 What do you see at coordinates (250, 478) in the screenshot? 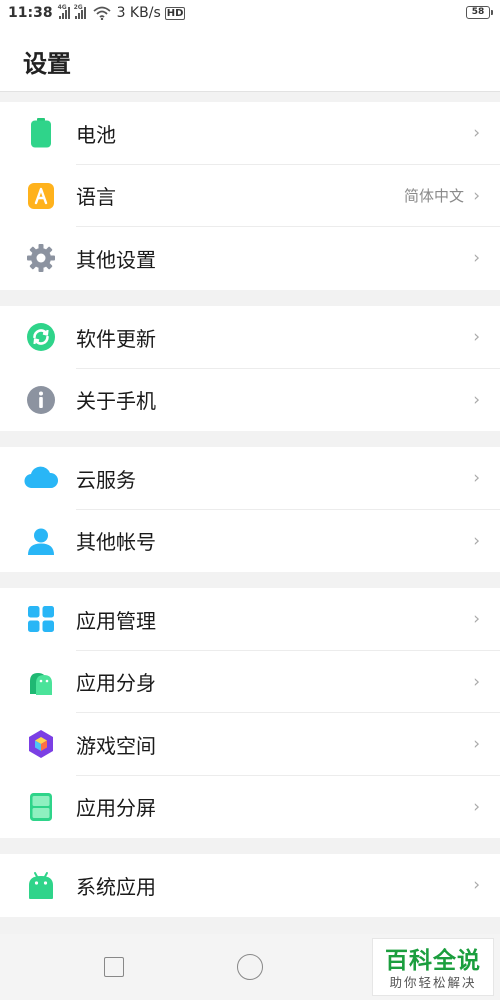
I see `settings-item-cloud-service: 云服务 ›` at bounding box center [250, 478].